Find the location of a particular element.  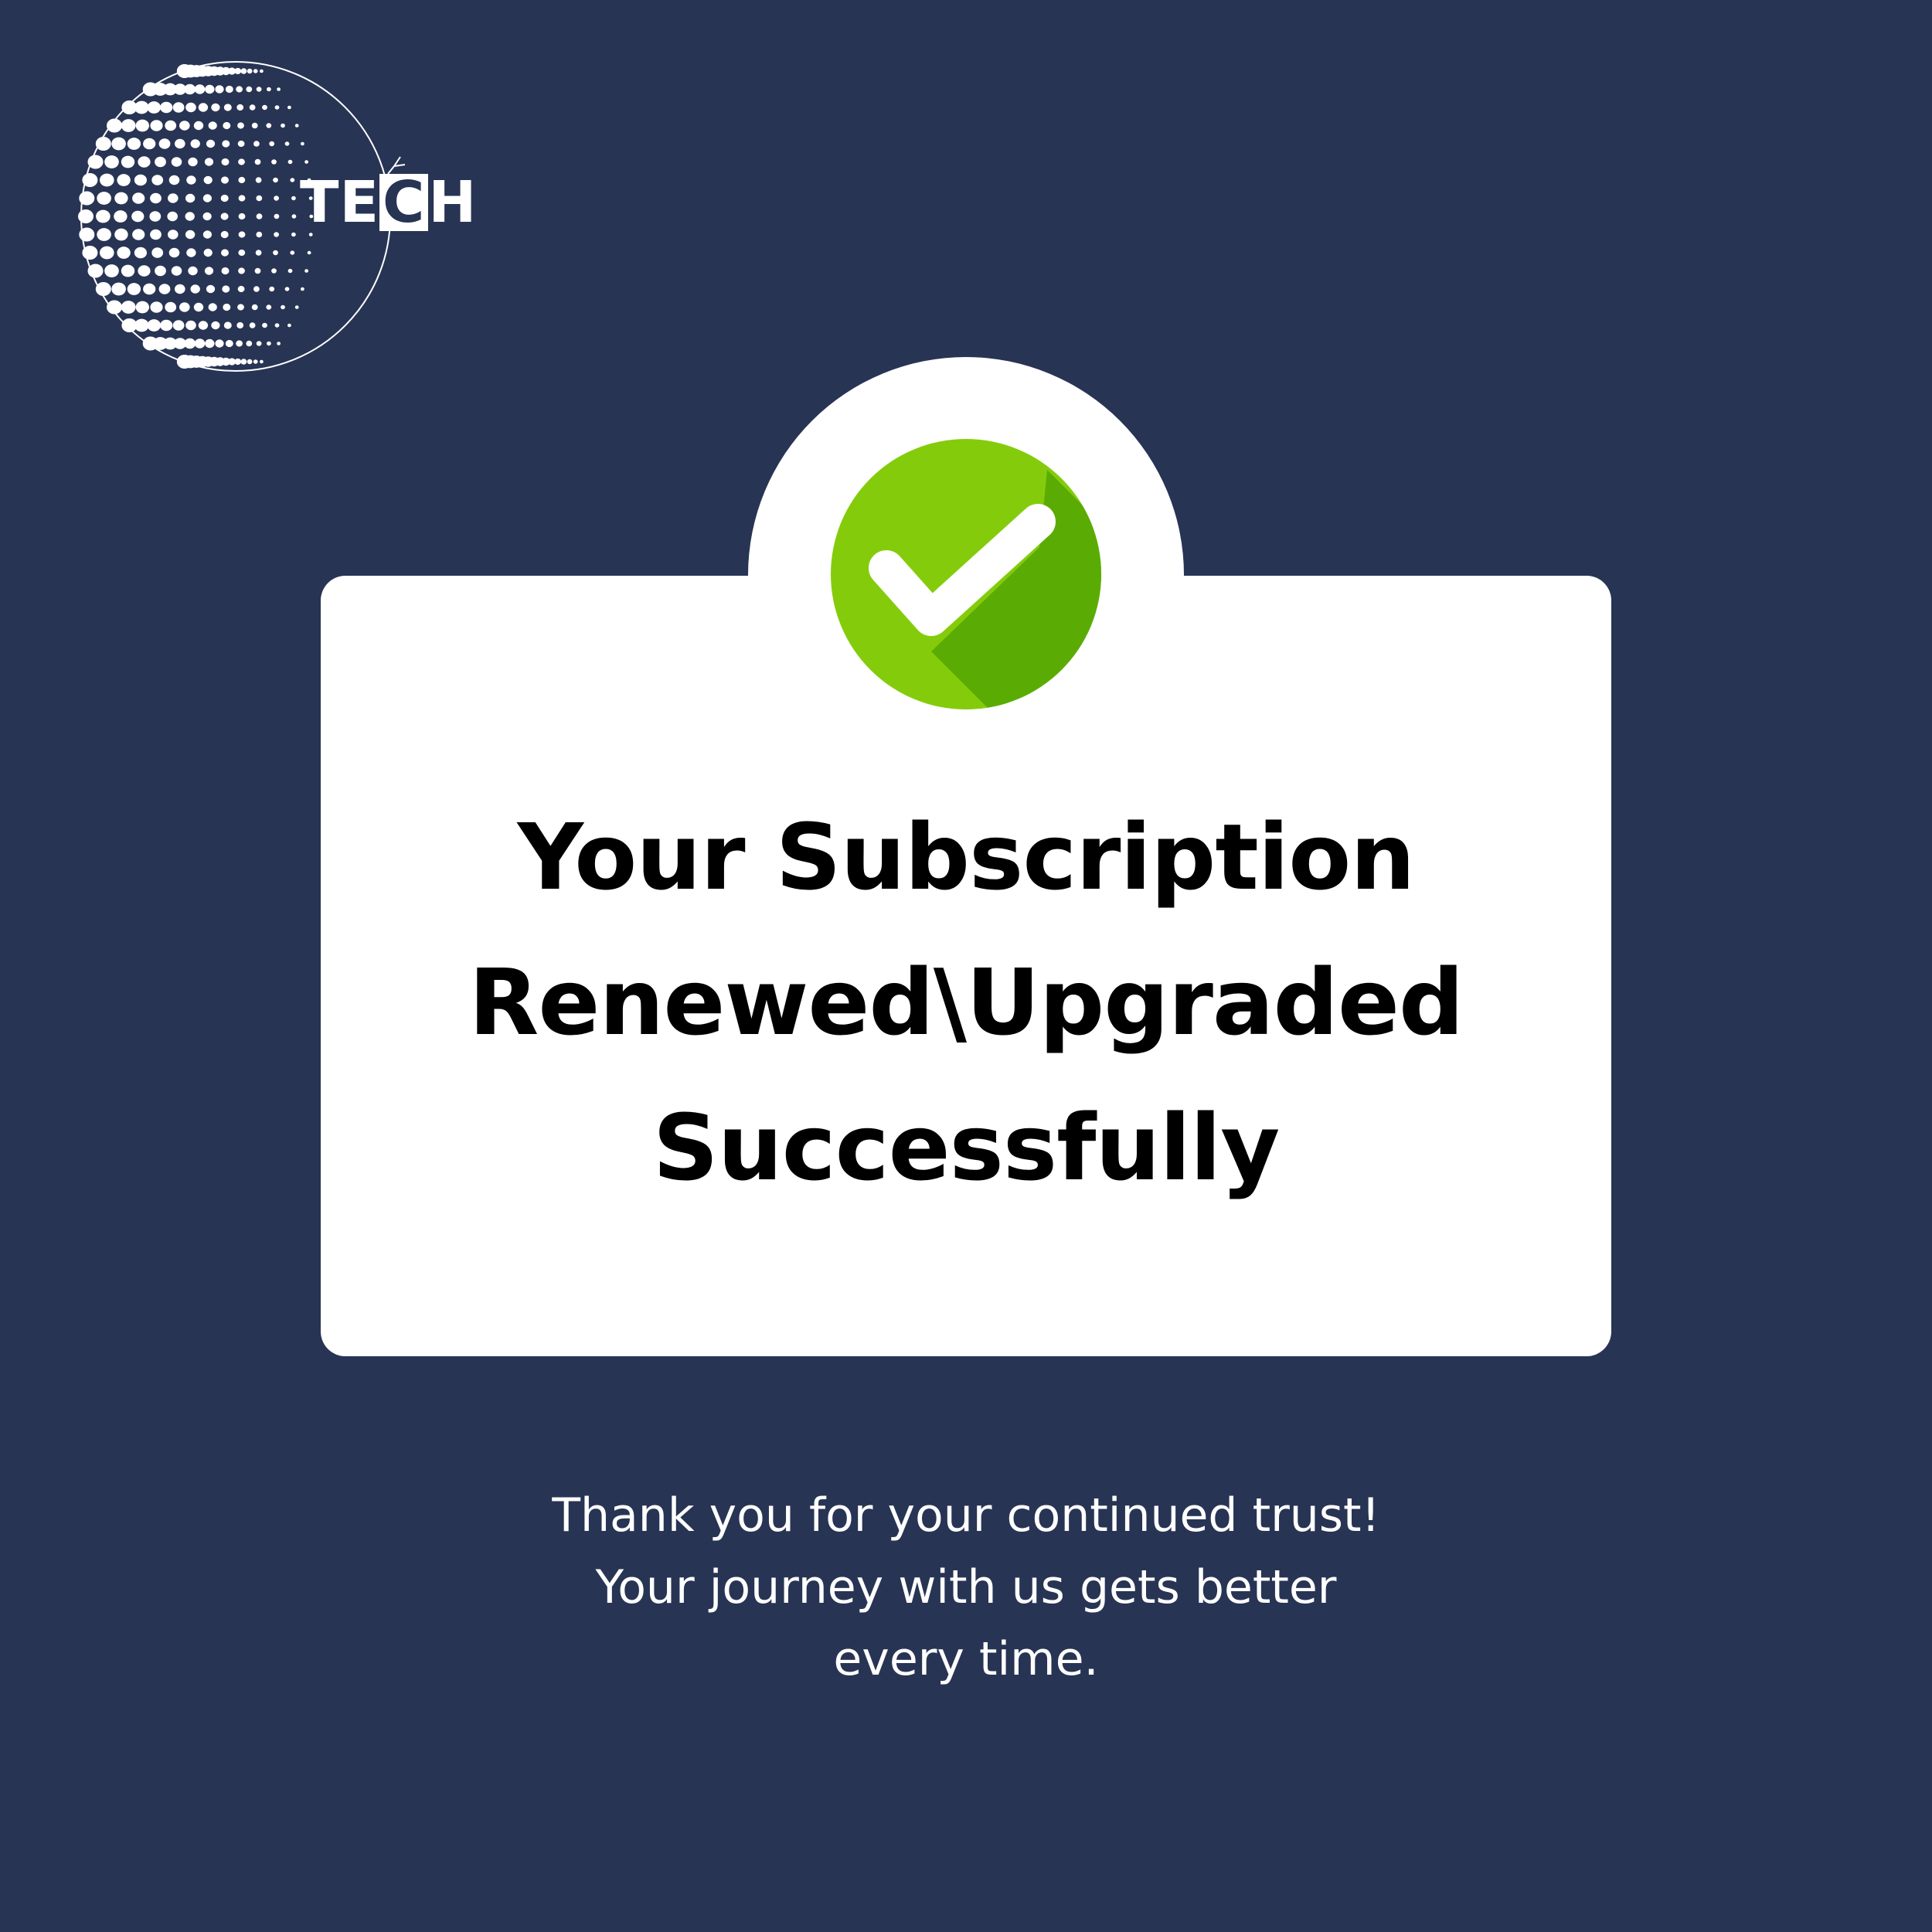

check-circle-icon is located at coordinates (966, 574).